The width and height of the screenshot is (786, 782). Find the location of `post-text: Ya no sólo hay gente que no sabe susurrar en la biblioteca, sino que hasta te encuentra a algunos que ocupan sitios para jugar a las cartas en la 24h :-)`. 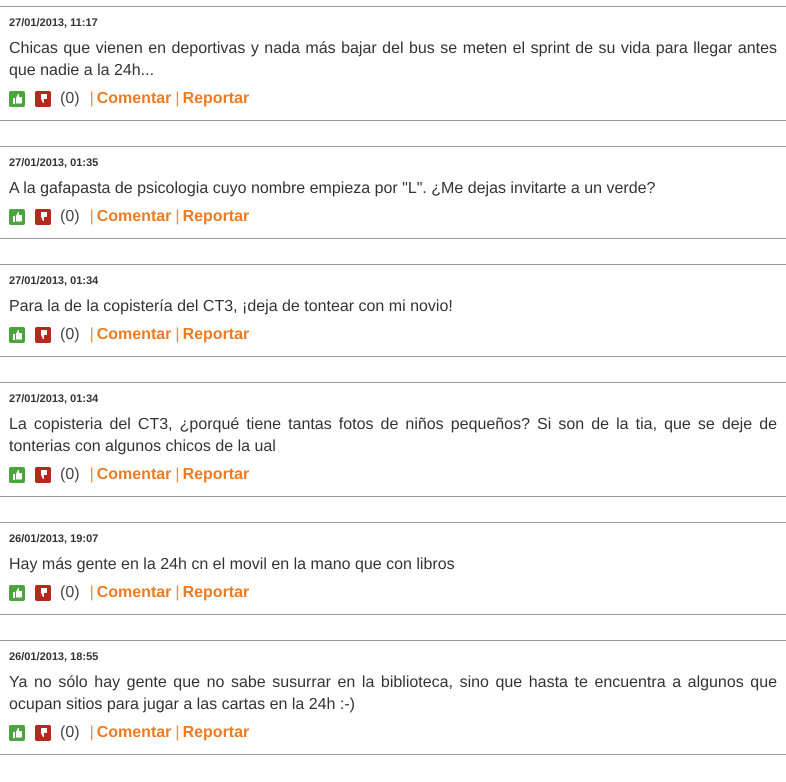

post-text: Ya no sólo hay gente que no sabe susurrar en la biblioteca, sino que hasta te encuentra a algunos que ocupan sitios para jugar a las cartas en la 24h :-) is located at coordinates (393, 694).